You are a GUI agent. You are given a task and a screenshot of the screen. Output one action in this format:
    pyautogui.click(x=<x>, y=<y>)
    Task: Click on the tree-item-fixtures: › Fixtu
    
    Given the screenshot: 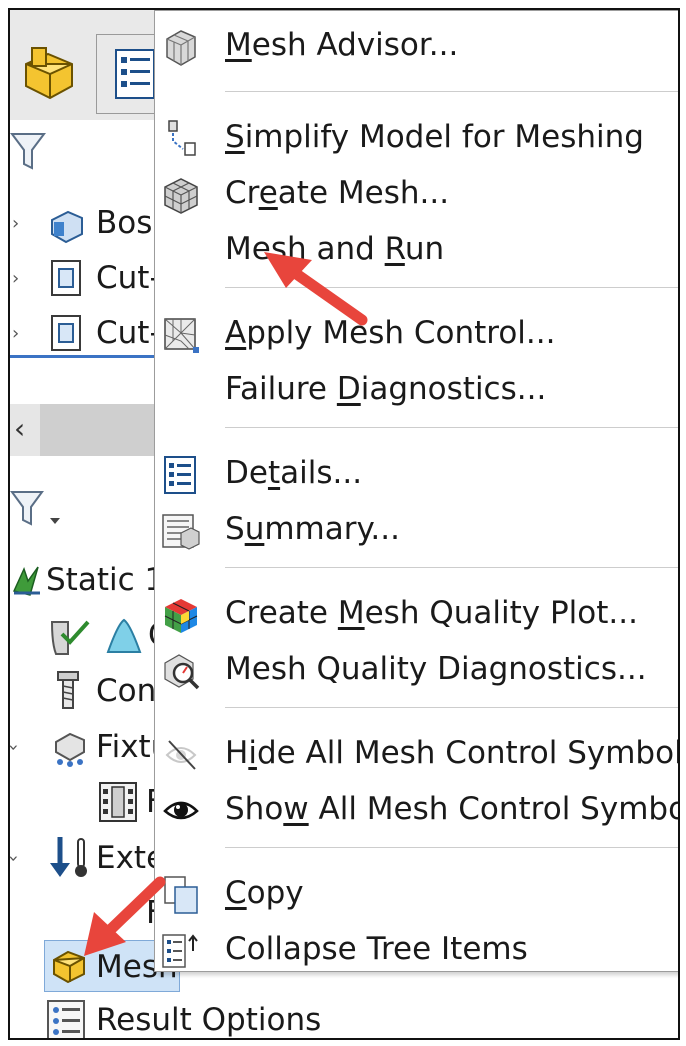 What is the action you would take?
    pyautogui.click(x=90, y=747)
    